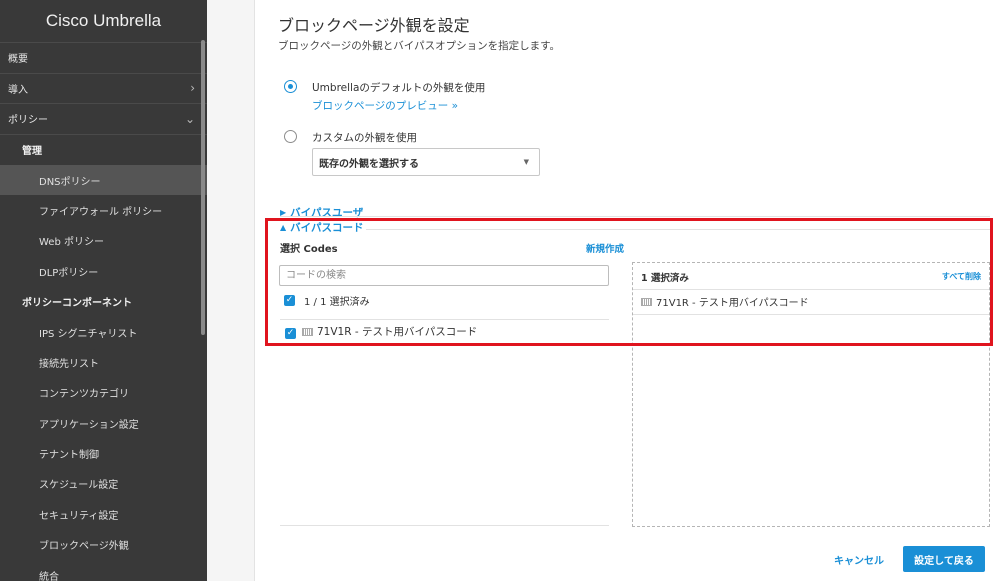 The height and width of the screenshot is (581, 999). I want to click on chevron-down-icon: ⌄, so click(189, 118).